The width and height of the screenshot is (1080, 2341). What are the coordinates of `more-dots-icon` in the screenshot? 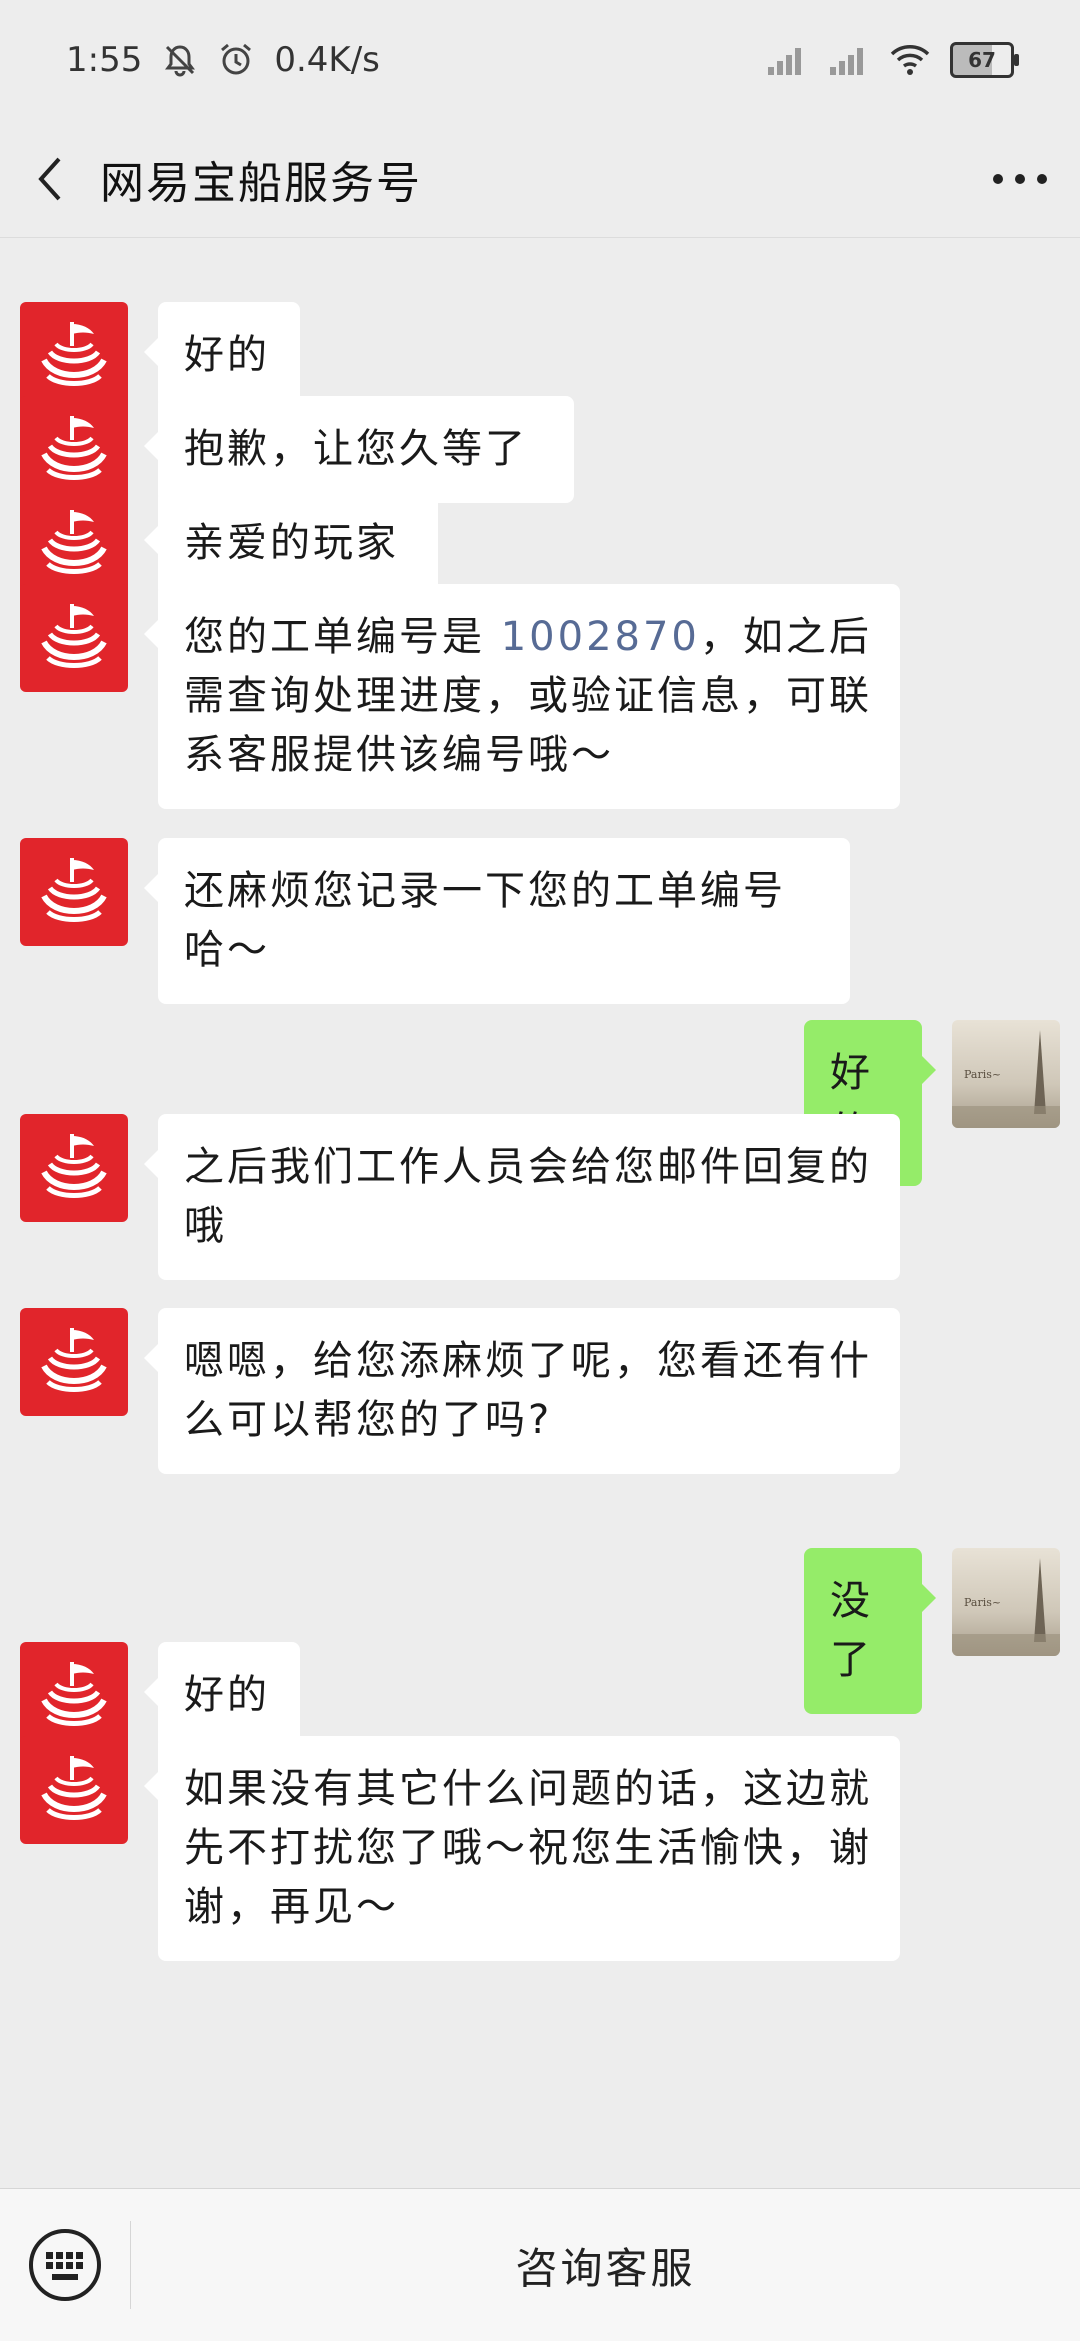 It's located at (1020, 178).